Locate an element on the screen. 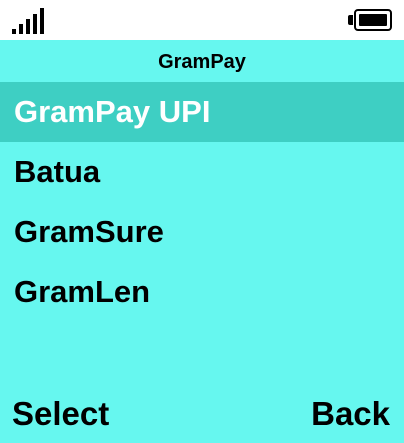 The width and height of the screenshot is (404, 443). menu-item-batua: Batua is located at coordinates (202, 172).